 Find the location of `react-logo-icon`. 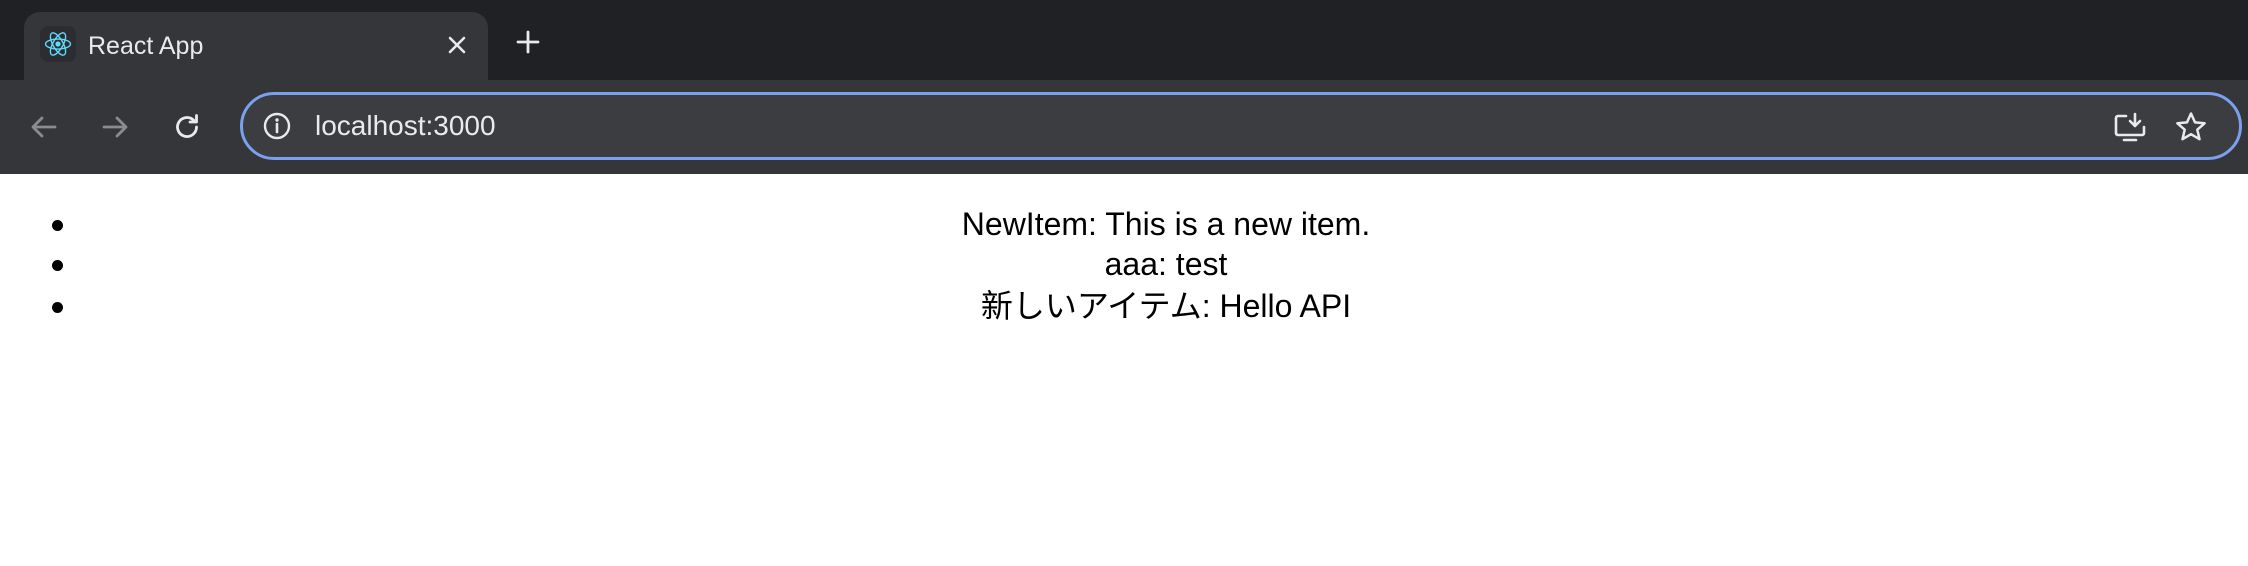

react-logo-icon is located at coordinates (58, 44).